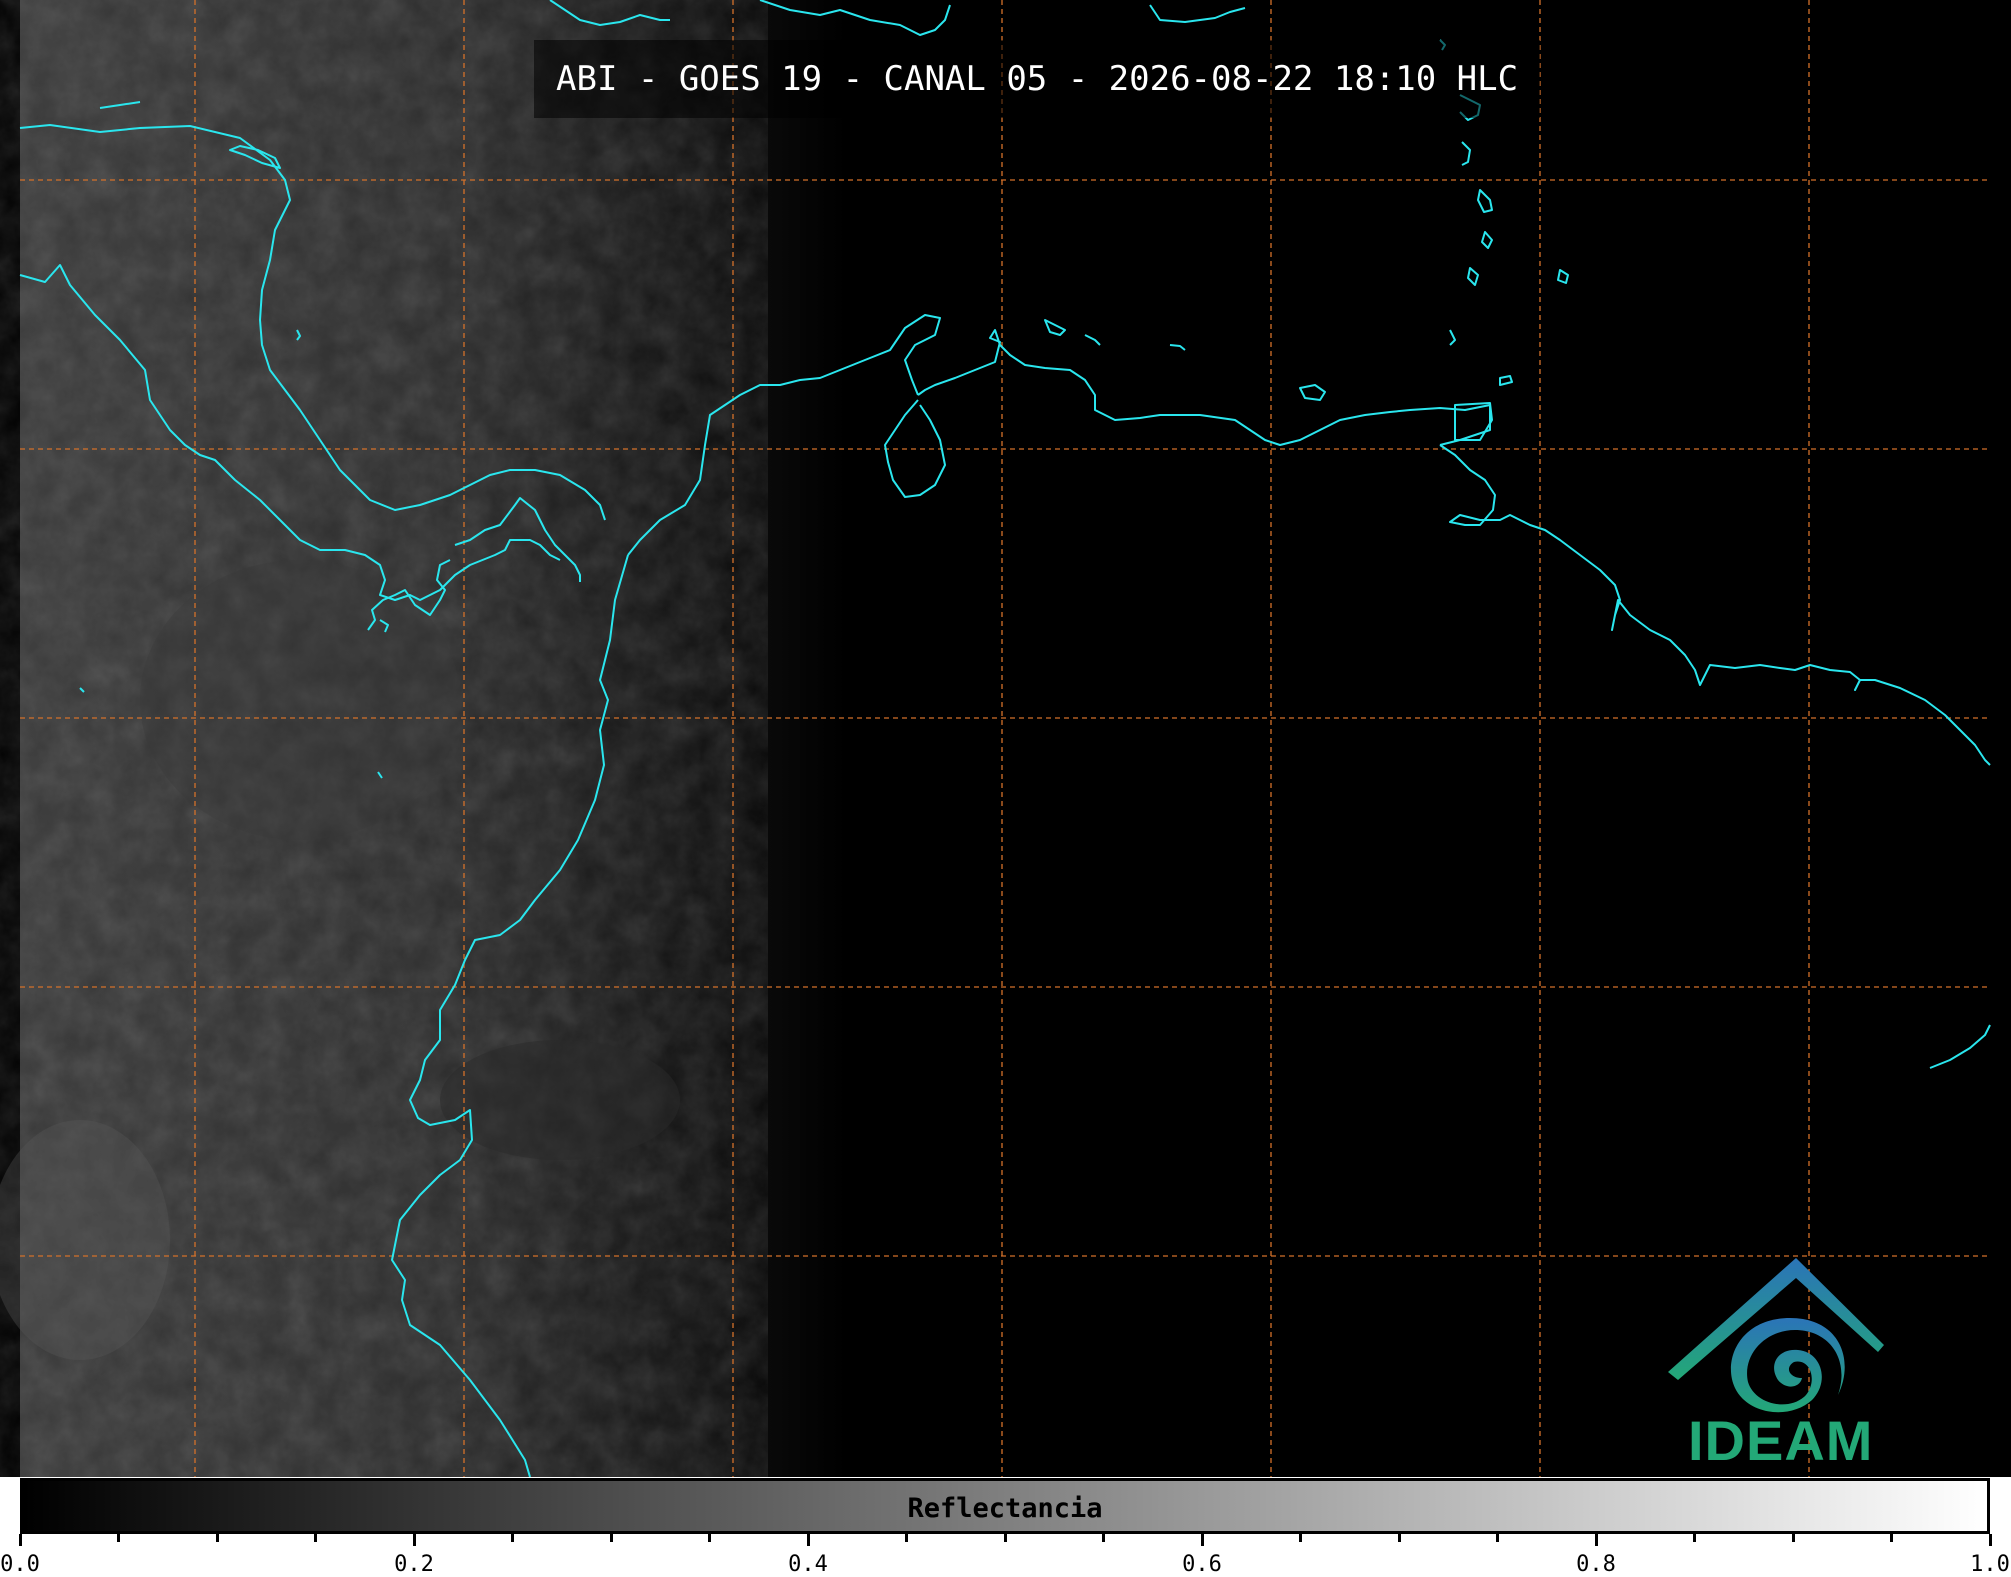 The image size is (2011, 1577). Describe the element at coordinates (1596, 1564) in the screenshot. I see `colorbar-tick-label: 0.8` at that location.